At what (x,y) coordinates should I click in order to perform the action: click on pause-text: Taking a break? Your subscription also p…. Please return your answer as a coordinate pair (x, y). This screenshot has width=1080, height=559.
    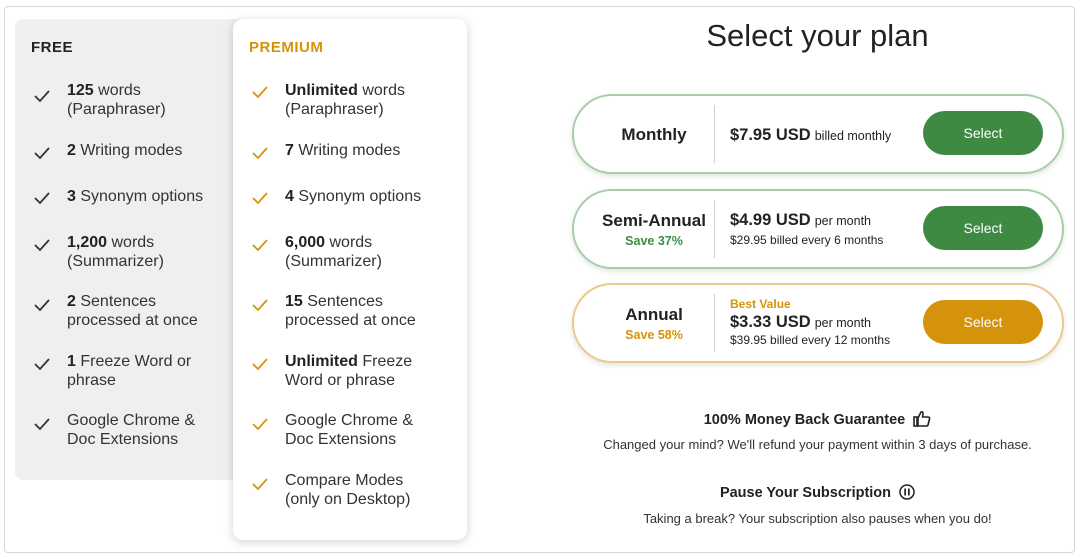
    Looking at the image, I should click on (817, 518).